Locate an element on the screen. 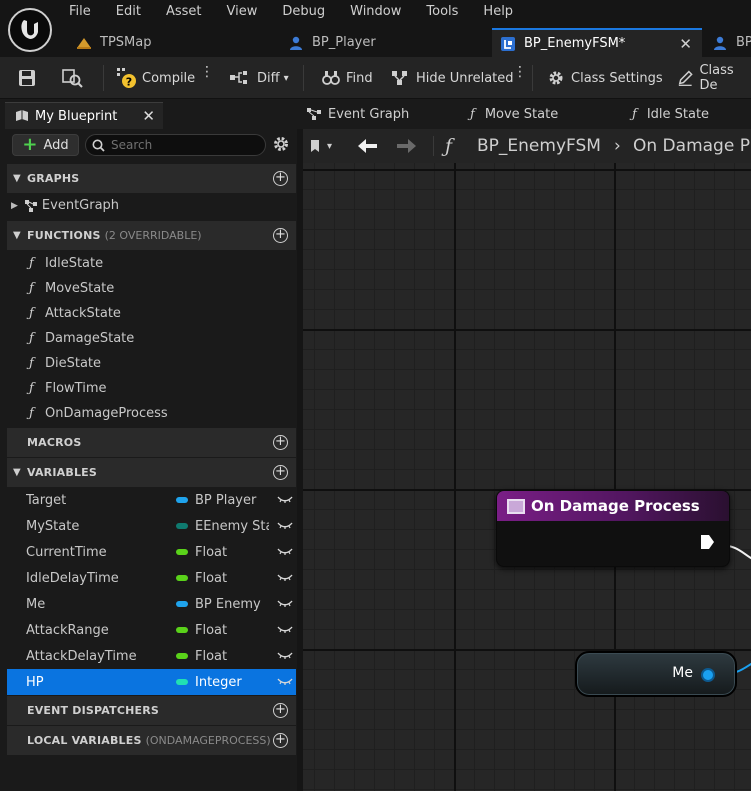  unreal-logo-icon is located at coordinates (30, 30).